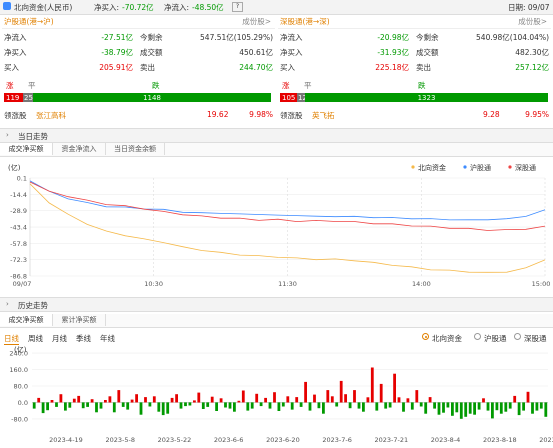  What do you see at coordinates (287, 284) in the screenshot?
I see `x-tick-label: 11:30` at bounding box center [287, 284].